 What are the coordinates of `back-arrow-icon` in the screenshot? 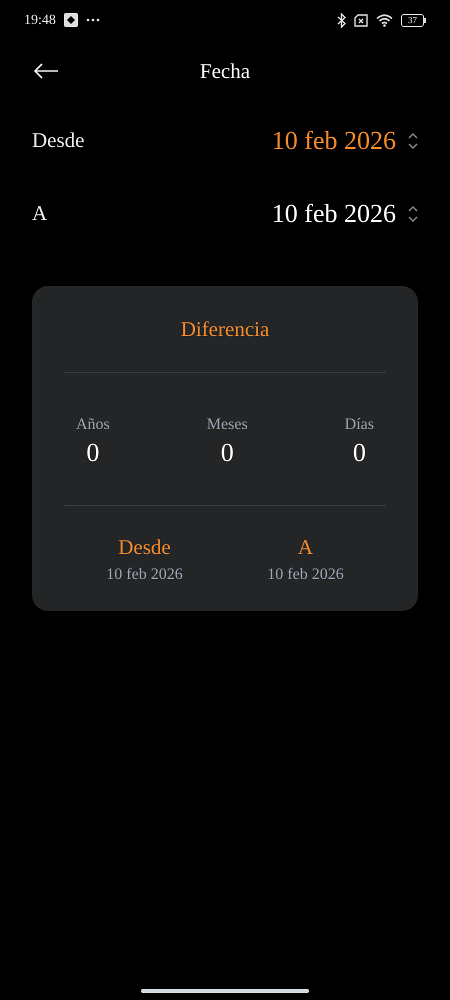 It's located at (46, 71).